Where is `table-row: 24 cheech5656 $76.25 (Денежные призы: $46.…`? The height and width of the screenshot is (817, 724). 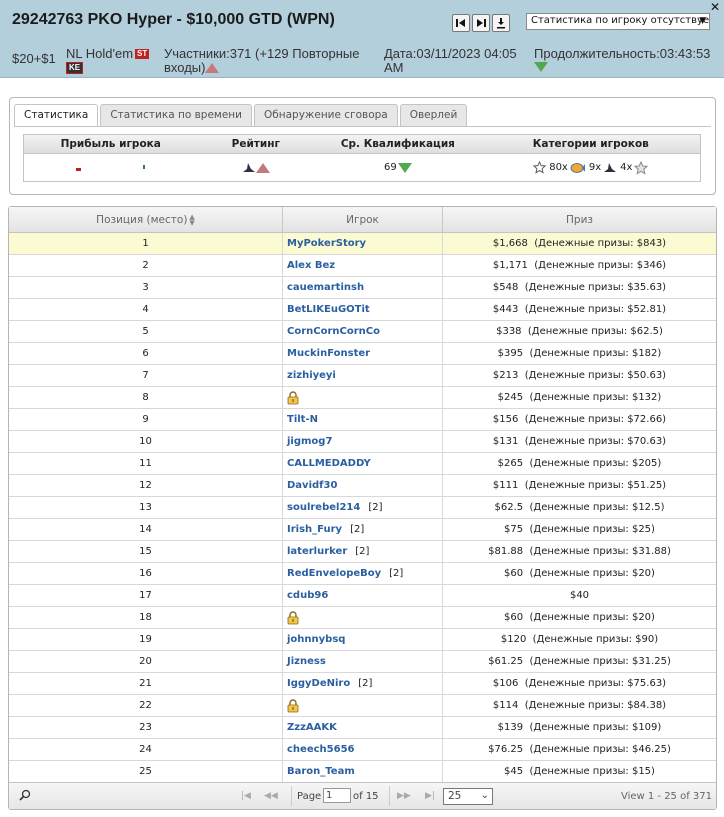 table-row: 24 cheech5656 $76.25 (Денежные призы: $46.… is located at coordinates (362, 750).